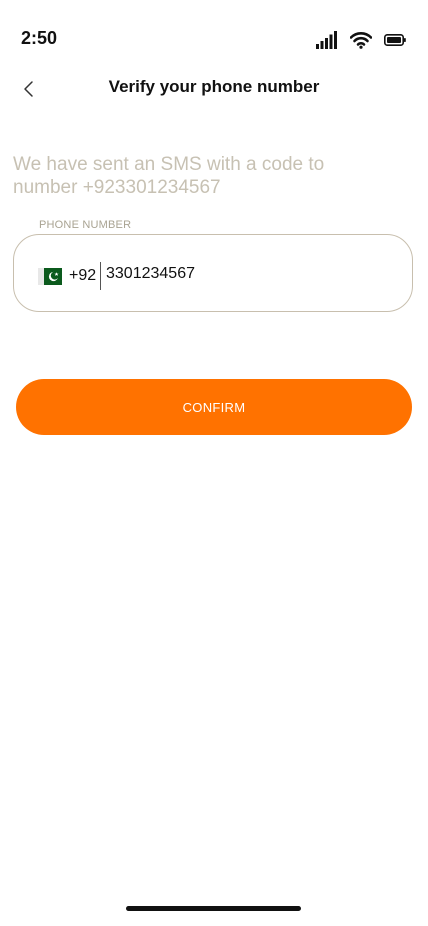  I want to click on battery-icon, so click(395, 40).